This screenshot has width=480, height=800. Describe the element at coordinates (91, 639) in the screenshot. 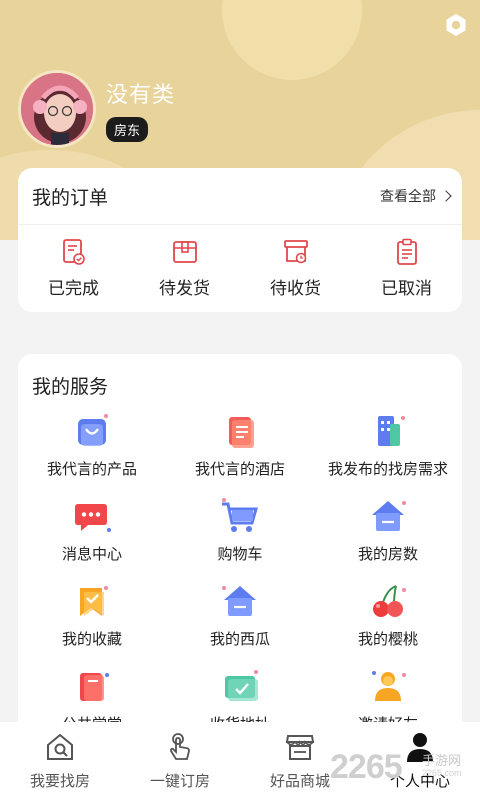

I see `service-label: 我的收藏` at that location.